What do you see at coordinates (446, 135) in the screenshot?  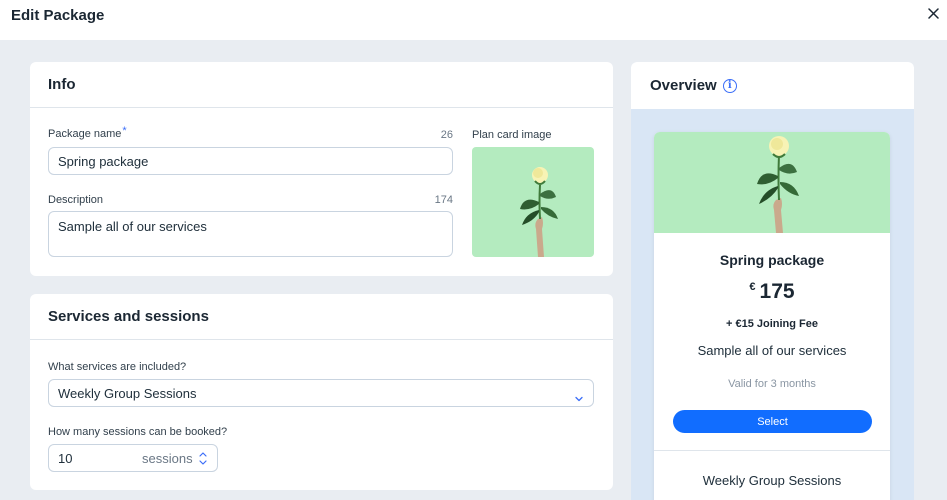 I see `package-name-char-count: 26` at bounding box center [446, 135].